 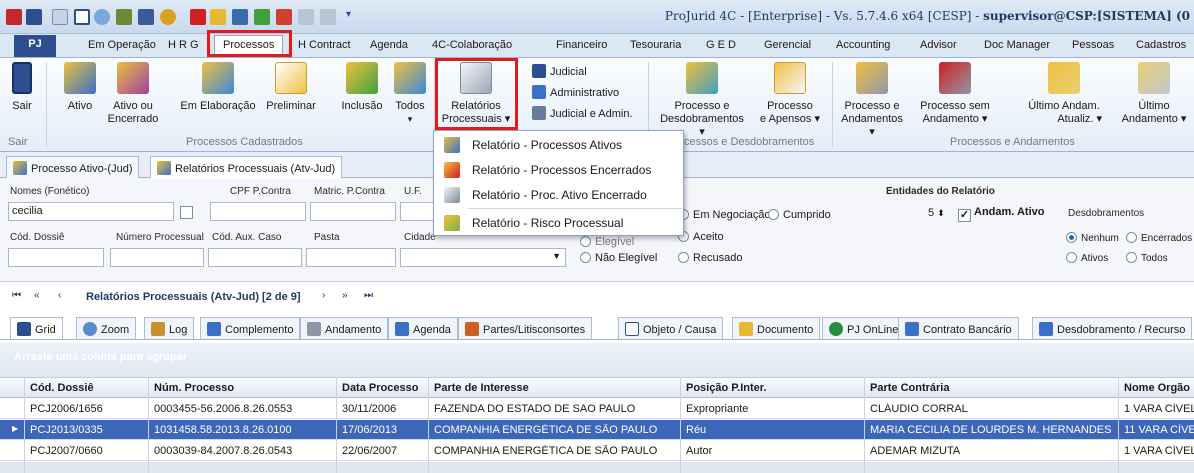 I want to click on entidades-spinner: 5 ⬍, so click(x=936, y=213).